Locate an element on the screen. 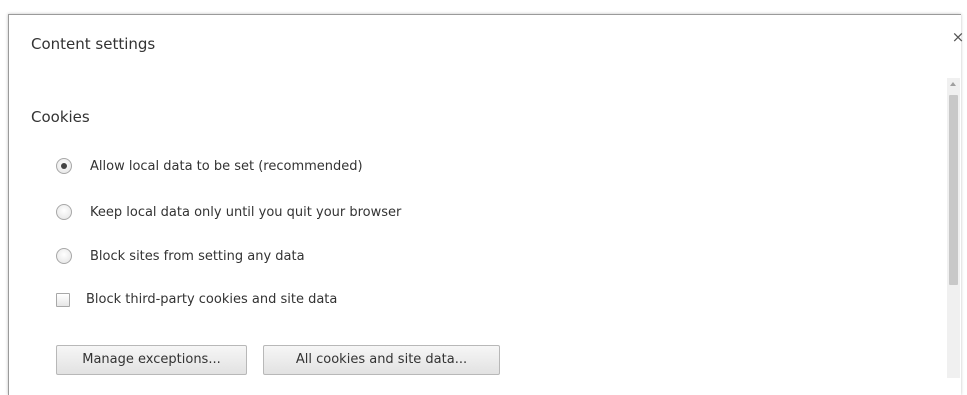 This screenshot has height=395, width=967. radio-label: Allow local data to be set (recommended) is located at coordinates (226, 166).